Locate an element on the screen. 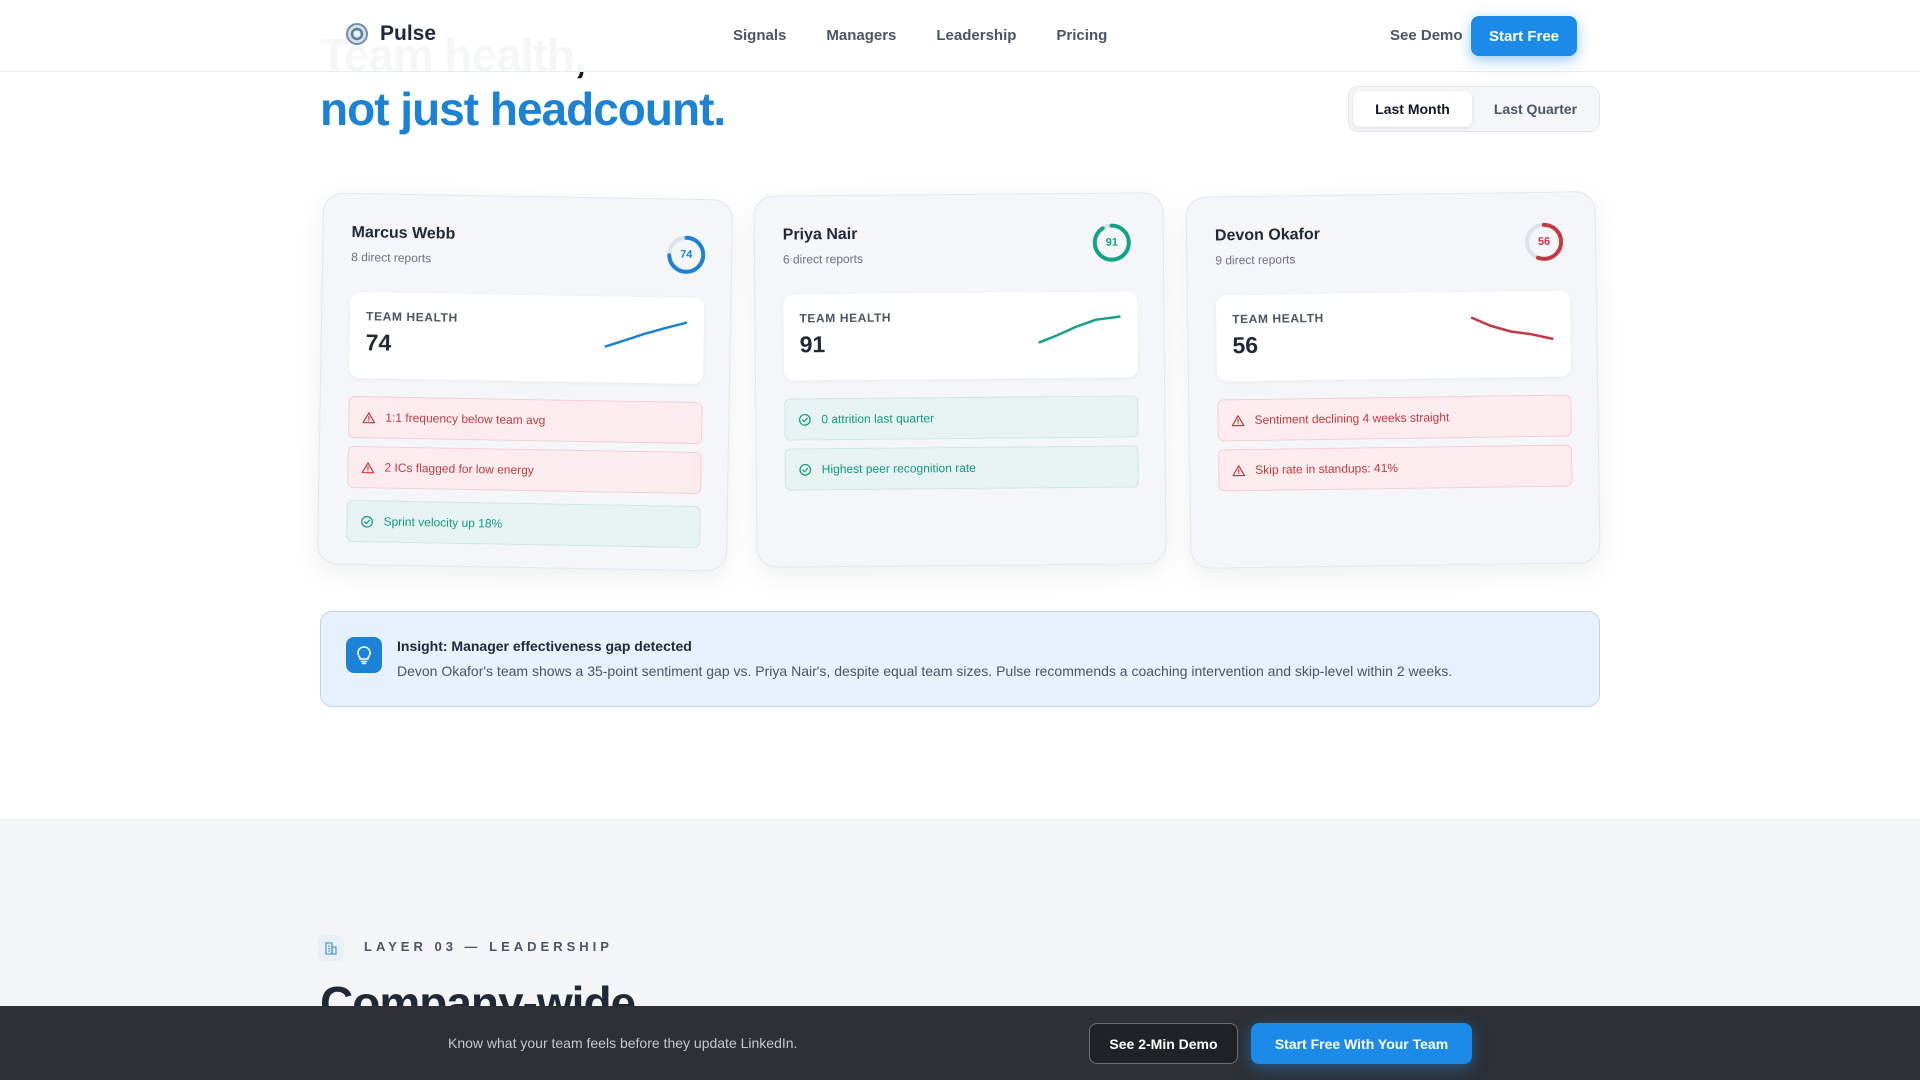 This screenshot has height=1080, width=1920. manager-name: Marcus Webb is located at coordinates (403, 233).